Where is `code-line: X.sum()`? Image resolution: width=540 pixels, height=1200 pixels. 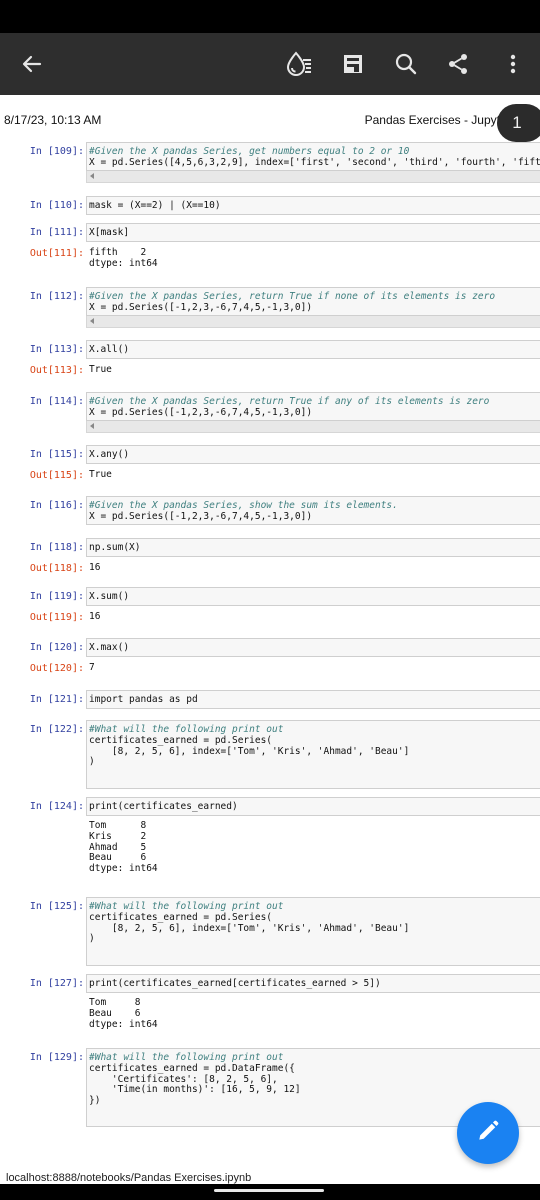
code-line: X.sum() is located at coordinates (109, 596).